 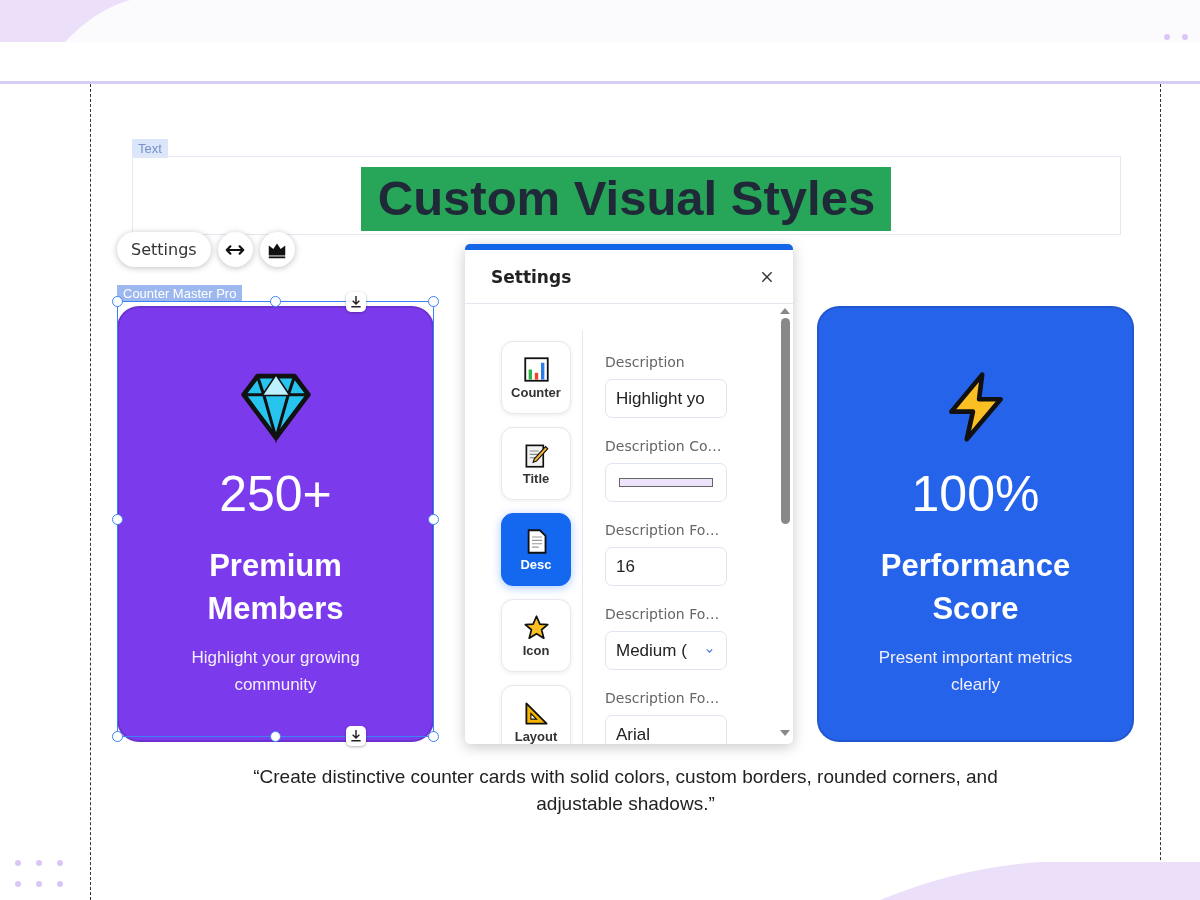 I want to click on color-field, so click(x=666, y=482).